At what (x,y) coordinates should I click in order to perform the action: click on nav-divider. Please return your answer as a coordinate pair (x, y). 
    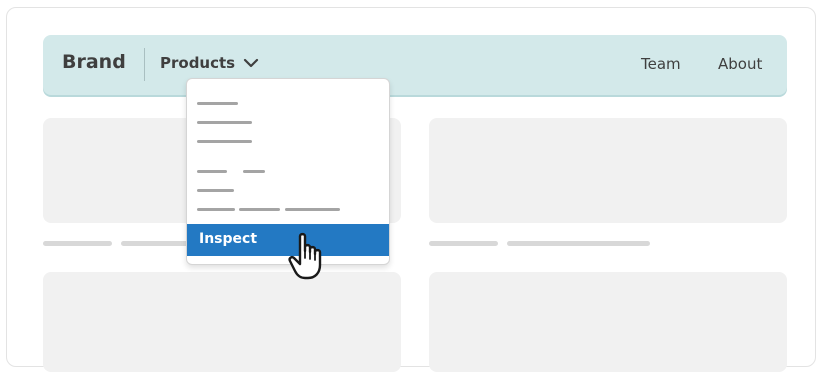
    Looking at the image, I should click on (144, 64).